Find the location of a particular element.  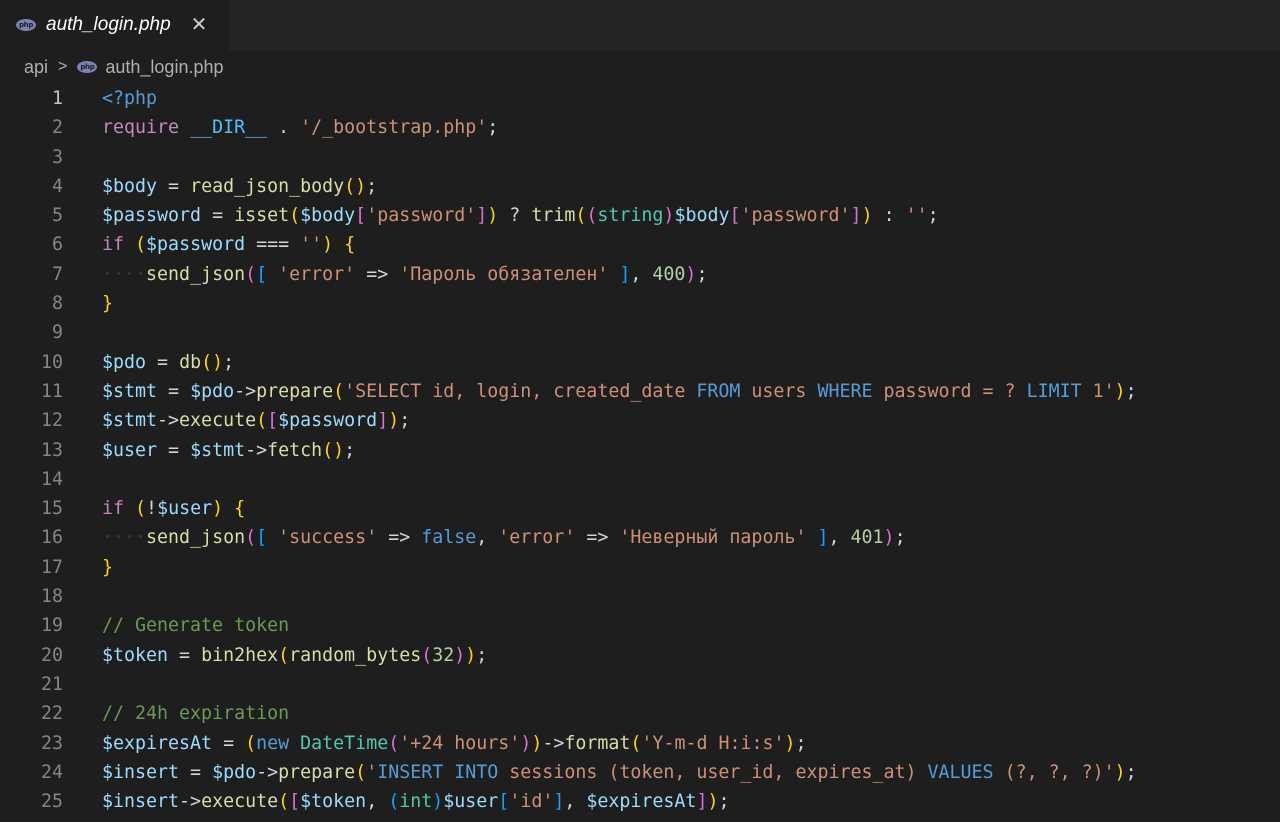

line-number: 17 is located at coordinates (51, 567).